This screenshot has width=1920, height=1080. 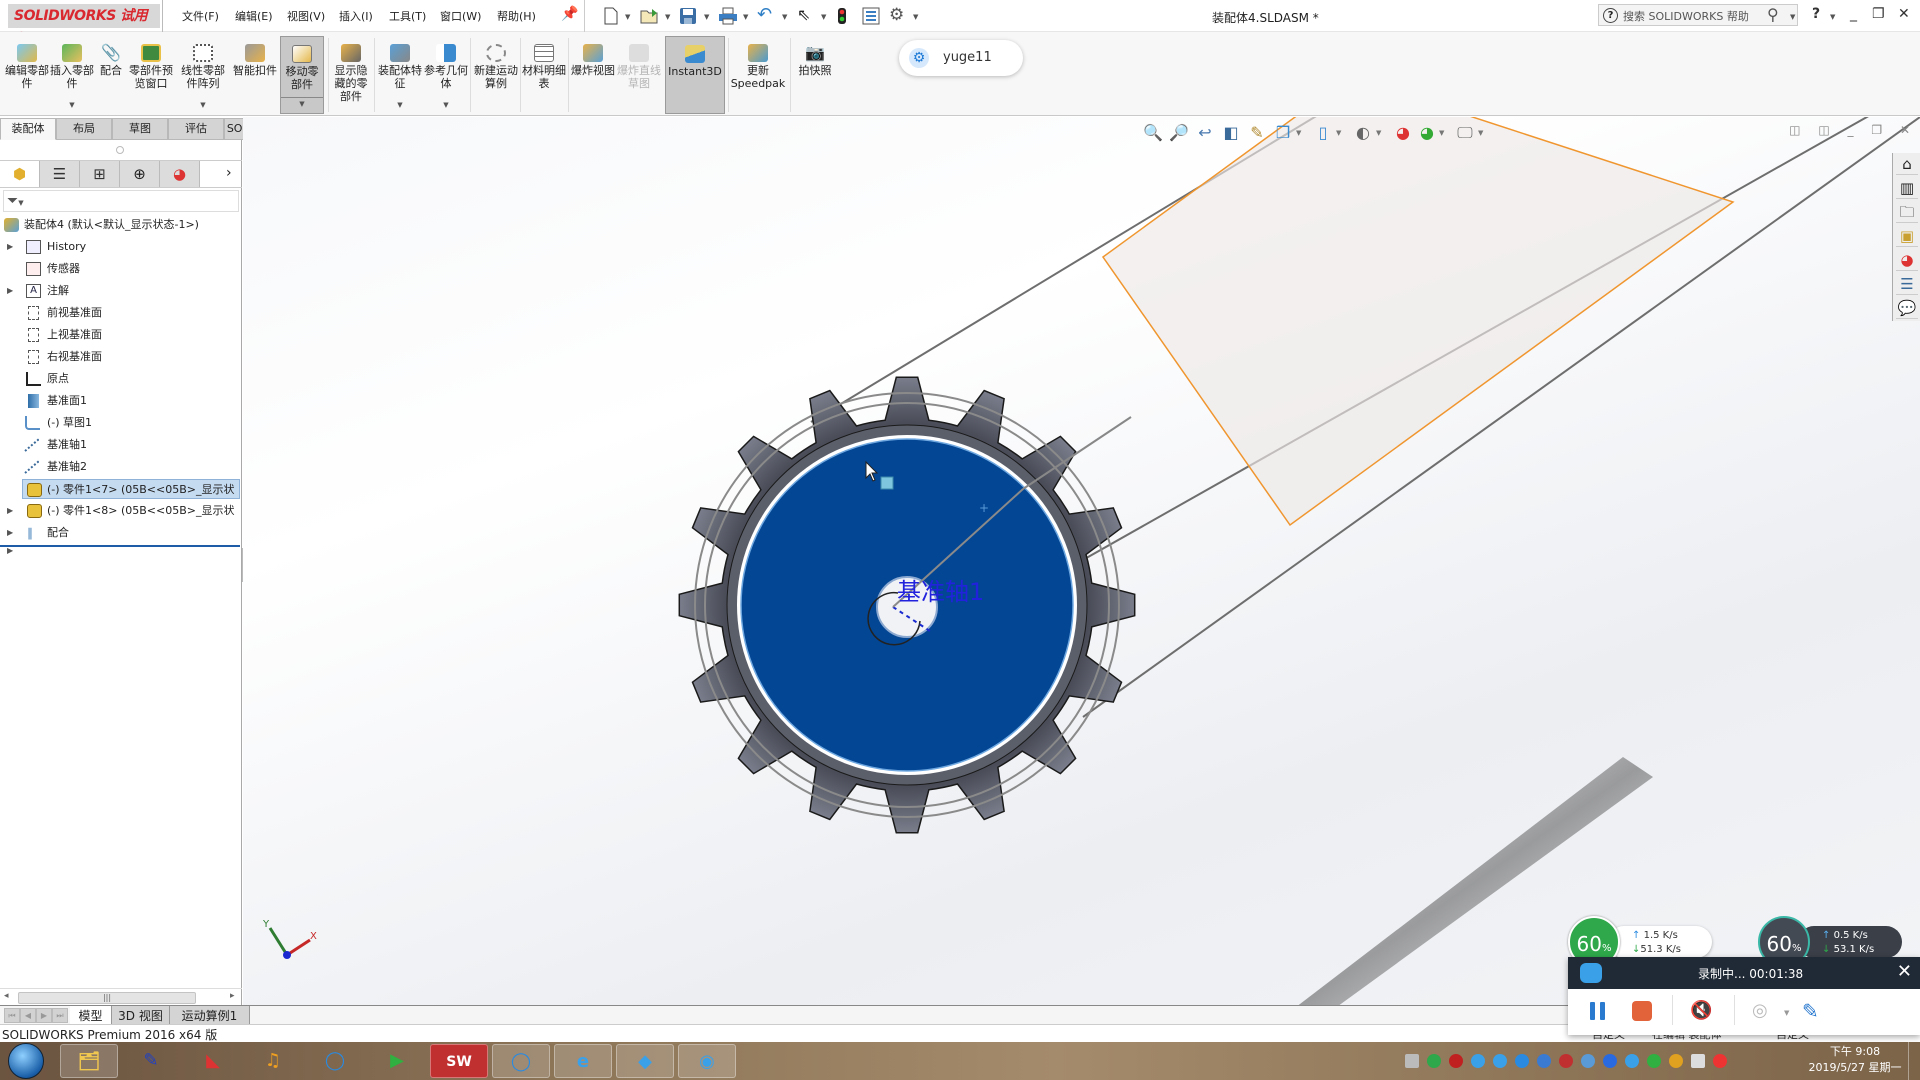 What do you see at coordinates (60, 174) in the screenshot?
I see `propertymanager-tab: ☰` at bounding box center [60, 174].